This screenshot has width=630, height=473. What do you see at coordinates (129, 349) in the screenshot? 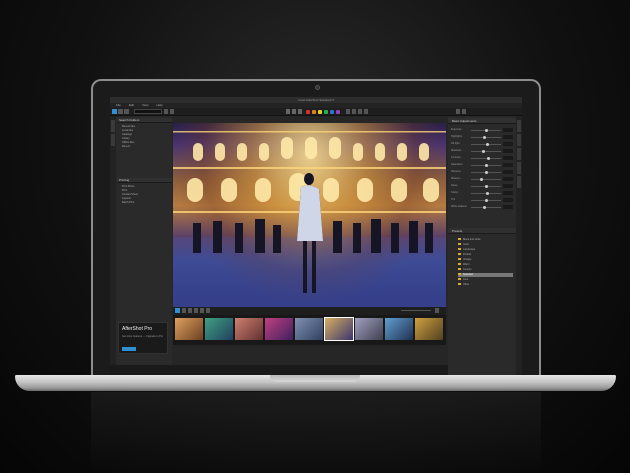
I see `upgrade-button` at bounding box center [129, 349].